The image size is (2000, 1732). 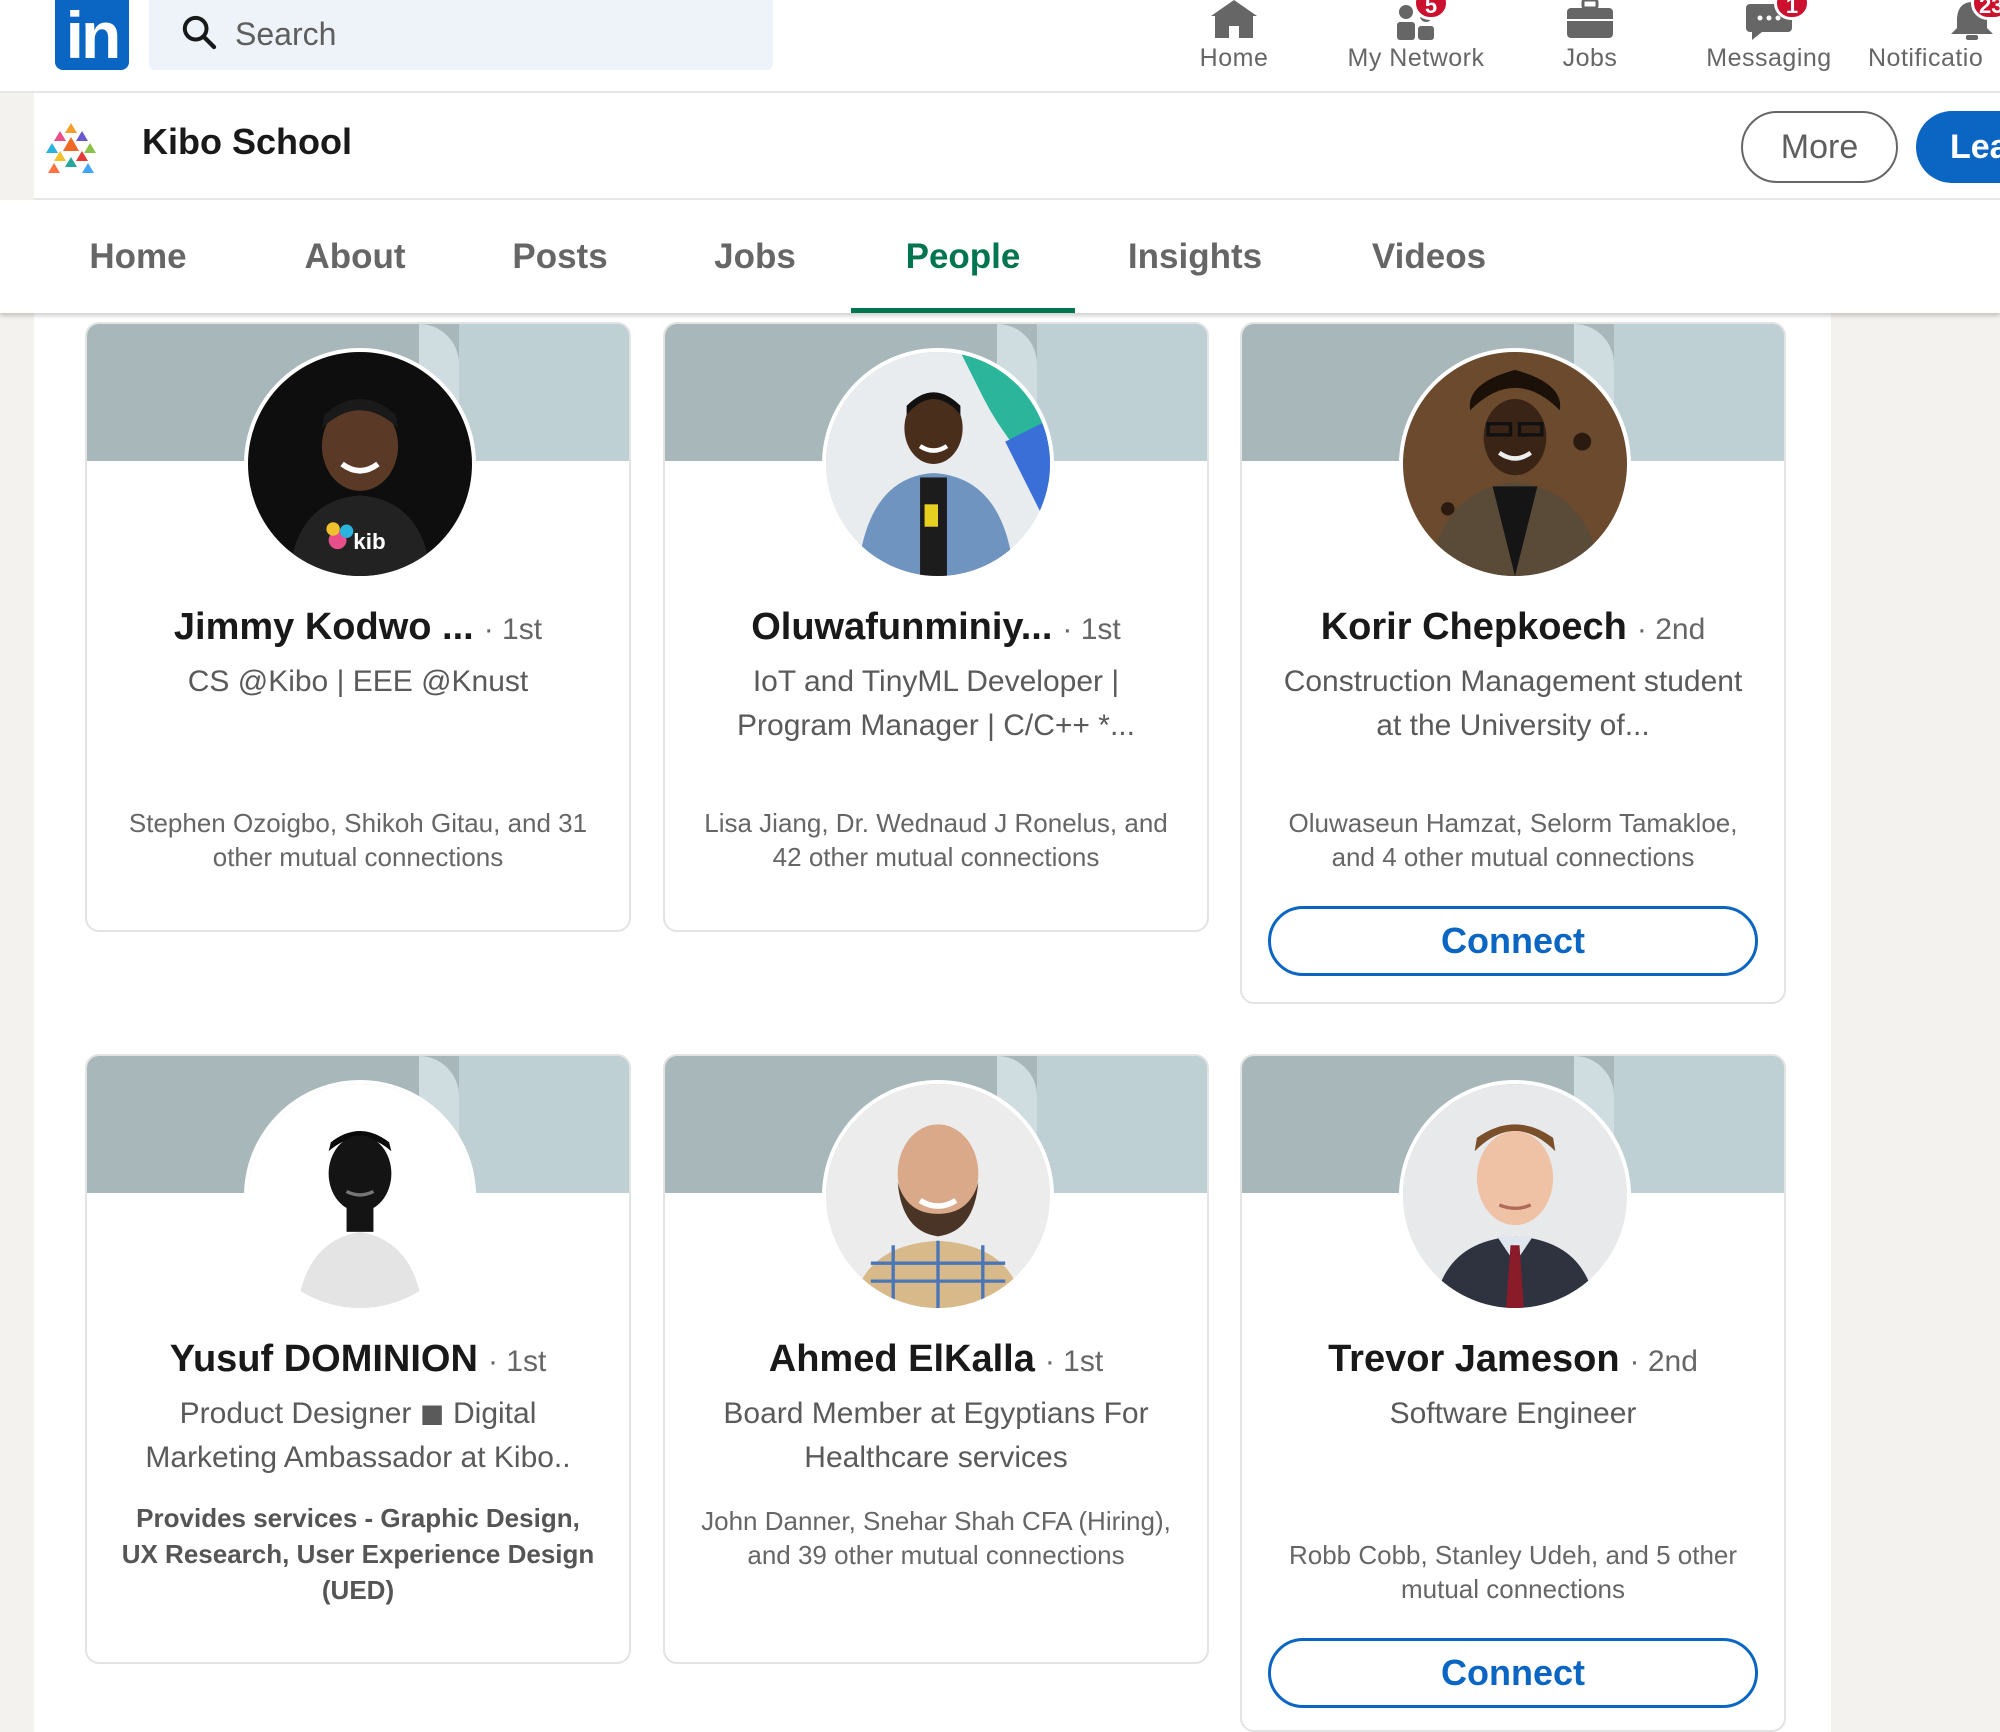 I want to click on nav-jobs: Jobs, so click(x=1590, y=45).